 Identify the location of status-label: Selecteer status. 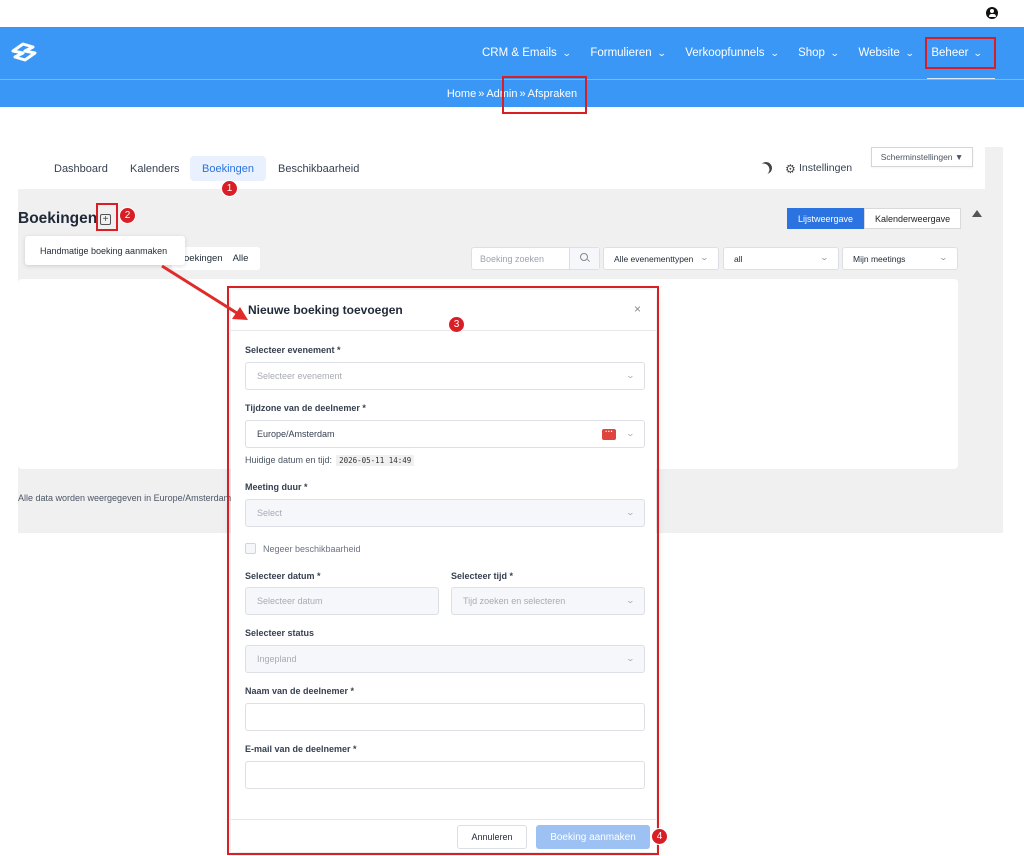
(280, 633).